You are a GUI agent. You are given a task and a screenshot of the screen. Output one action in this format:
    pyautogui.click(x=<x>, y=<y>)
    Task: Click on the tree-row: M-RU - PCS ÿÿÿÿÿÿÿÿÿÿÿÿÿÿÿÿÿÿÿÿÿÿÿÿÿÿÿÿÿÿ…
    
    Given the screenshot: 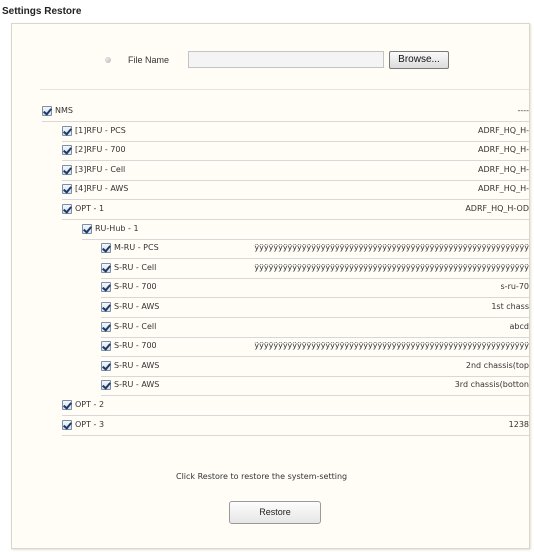 What is the action you would take?
    pyautogui.click(x=315, y=249)
    